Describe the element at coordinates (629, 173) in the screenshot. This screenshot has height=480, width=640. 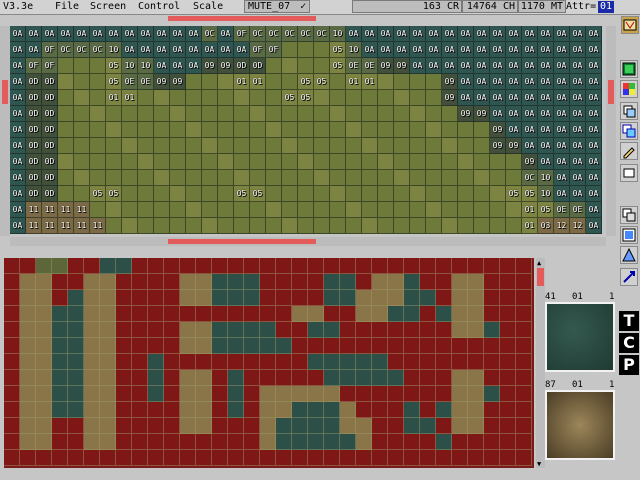
I see `square-icon` at that location.